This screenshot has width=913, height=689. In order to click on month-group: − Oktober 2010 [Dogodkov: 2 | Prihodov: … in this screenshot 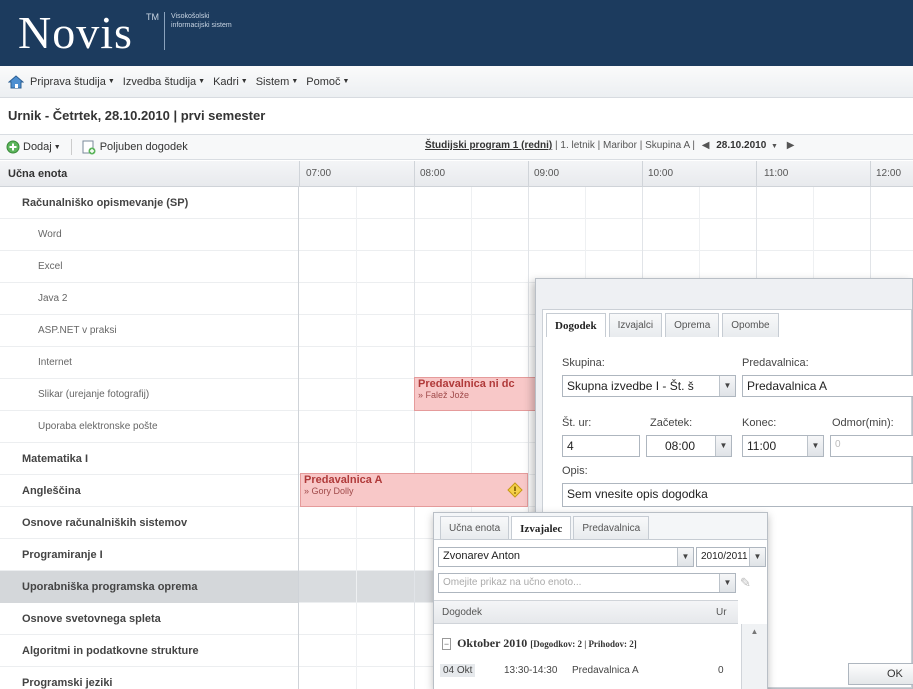, I will do `click(586, 644)`.